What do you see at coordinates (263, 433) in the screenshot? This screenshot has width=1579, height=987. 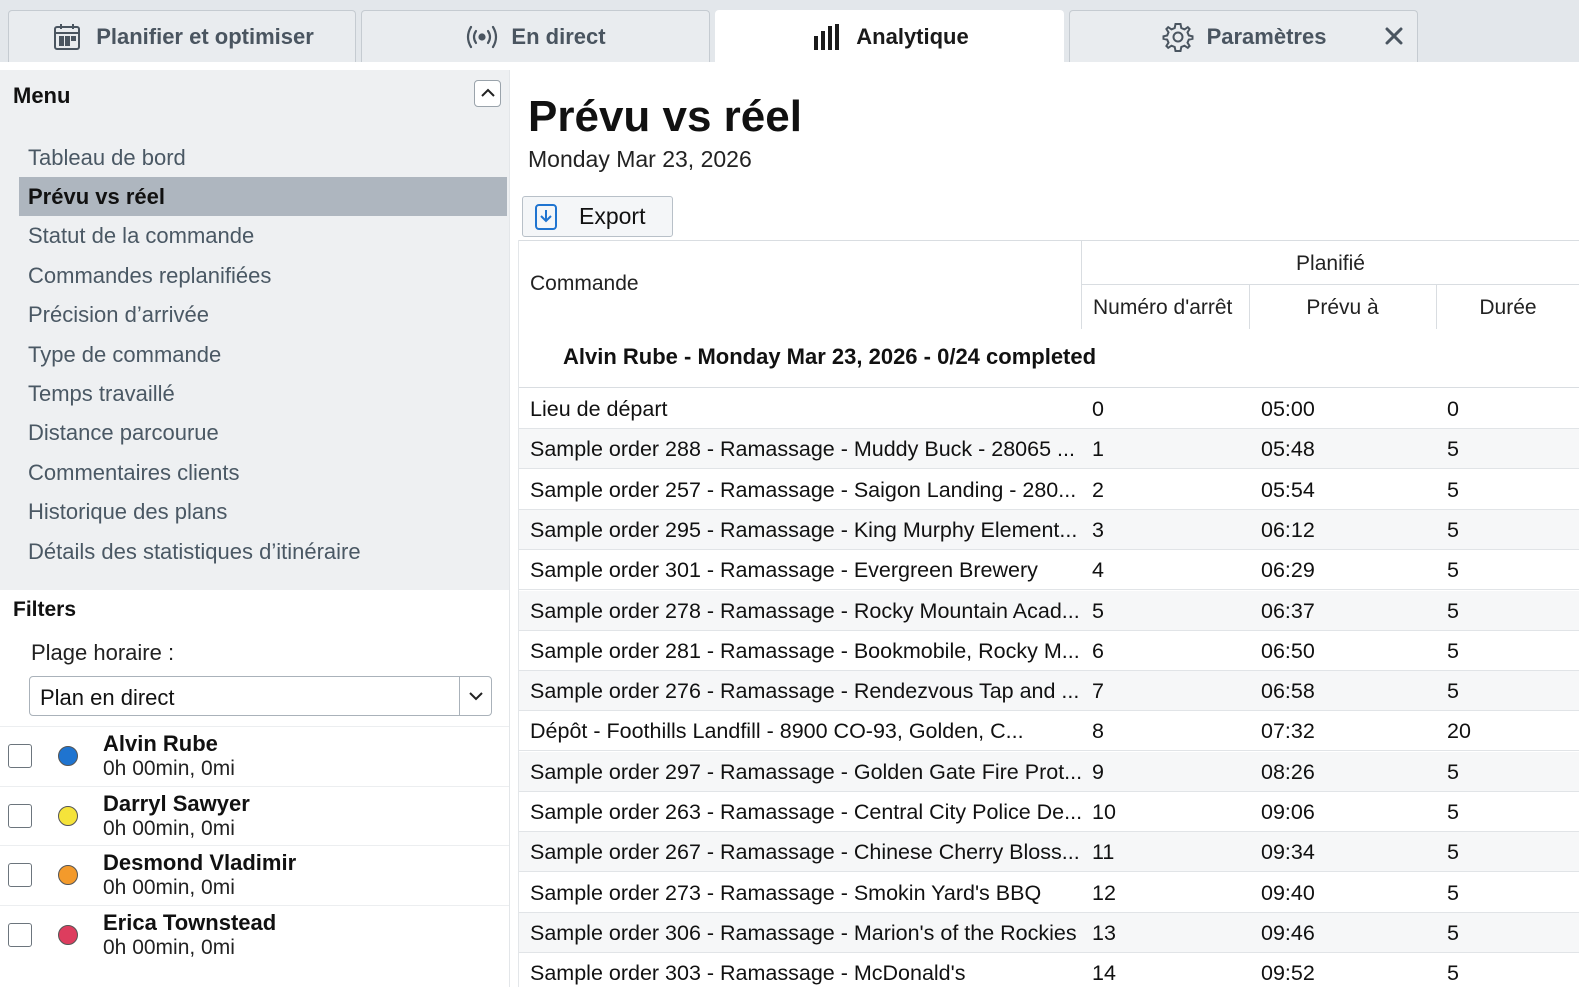 I see `menu-item: Distance parcourue` at bounding box center [263, 433].